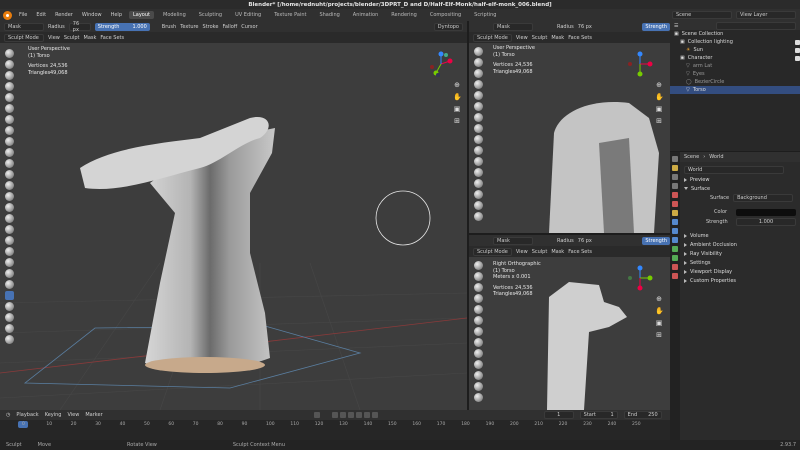 This screenshot has height=450, width=800. I want to click on tr-strength-slider: Strength, so click(656, 26).